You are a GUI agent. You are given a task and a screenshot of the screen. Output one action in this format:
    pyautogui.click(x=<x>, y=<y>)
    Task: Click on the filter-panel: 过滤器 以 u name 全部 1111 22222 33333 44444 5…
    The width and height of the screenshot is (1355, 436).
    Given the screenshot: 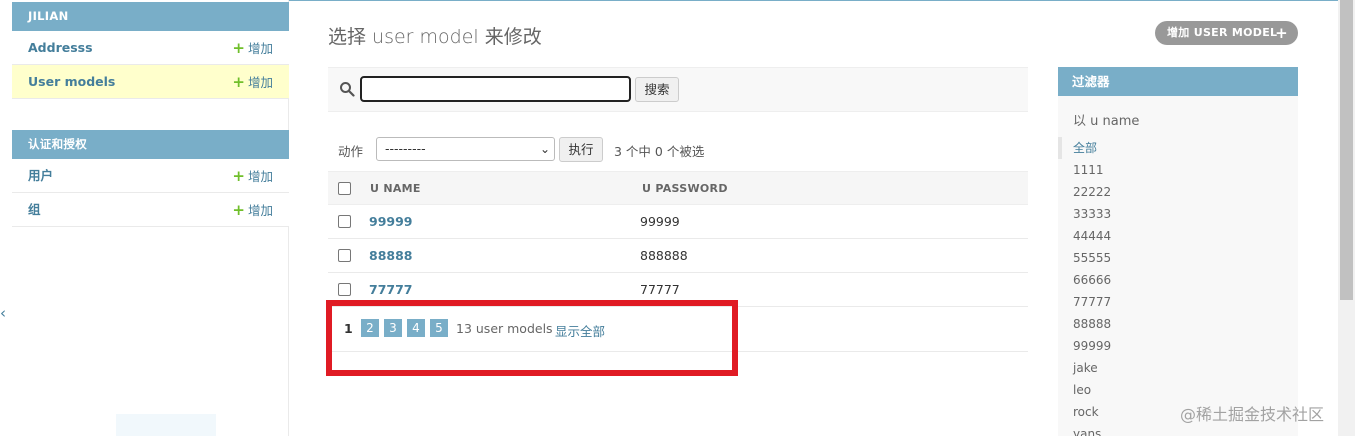 What is the action you would take?
    pyautogui.click(x=1178, y=251)
    